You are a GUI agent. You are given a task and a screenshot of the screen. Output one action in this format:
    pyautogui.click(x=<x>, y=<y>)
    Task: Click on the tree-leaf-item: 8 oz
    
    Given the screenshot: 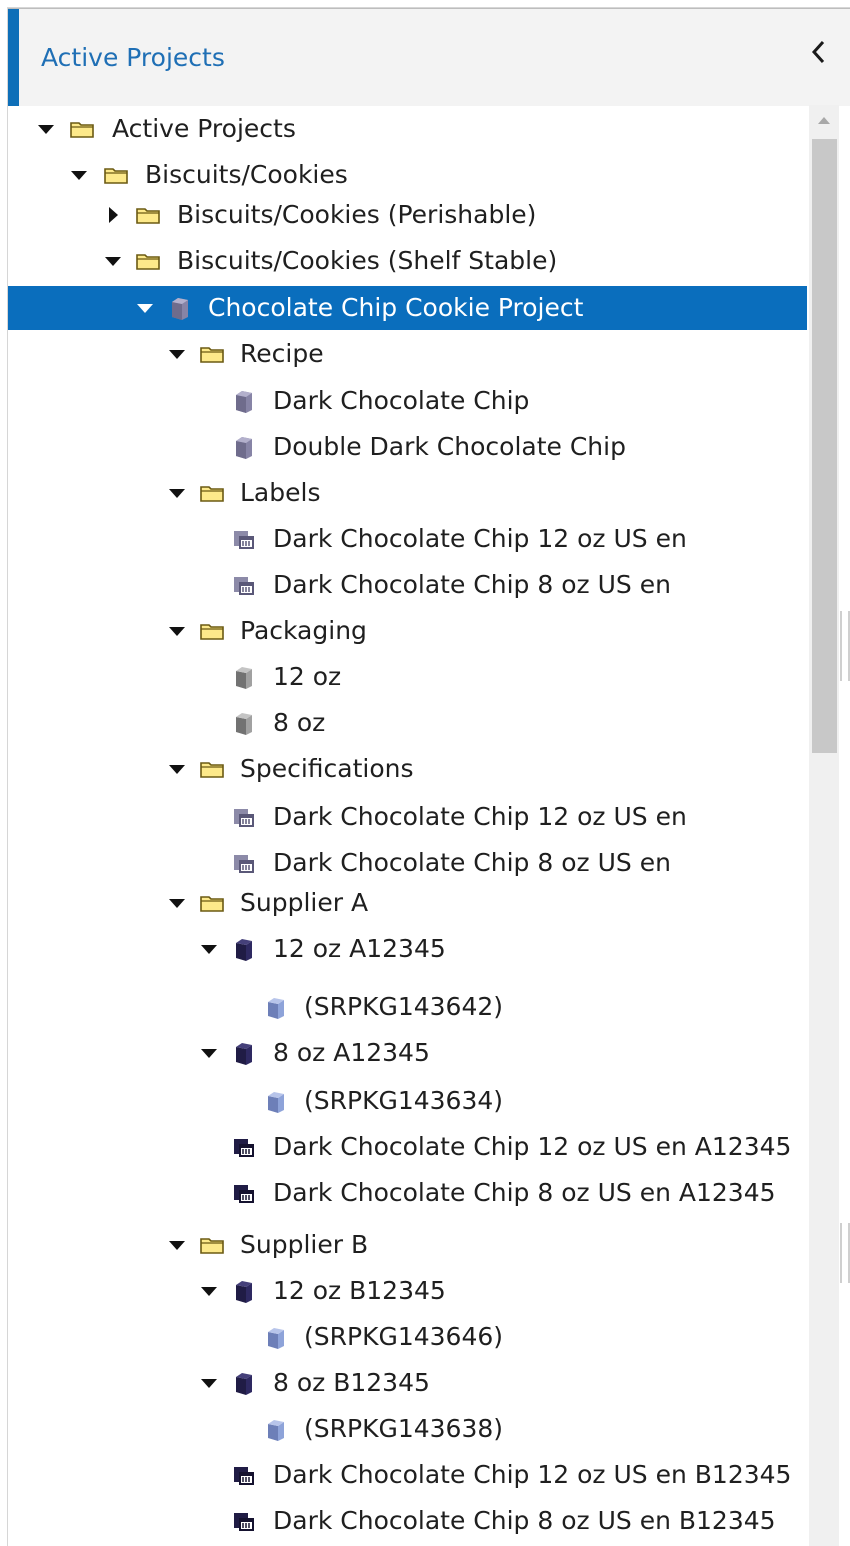 What is the action you would take?
    pyautogui.click(x=407, y=723)
    